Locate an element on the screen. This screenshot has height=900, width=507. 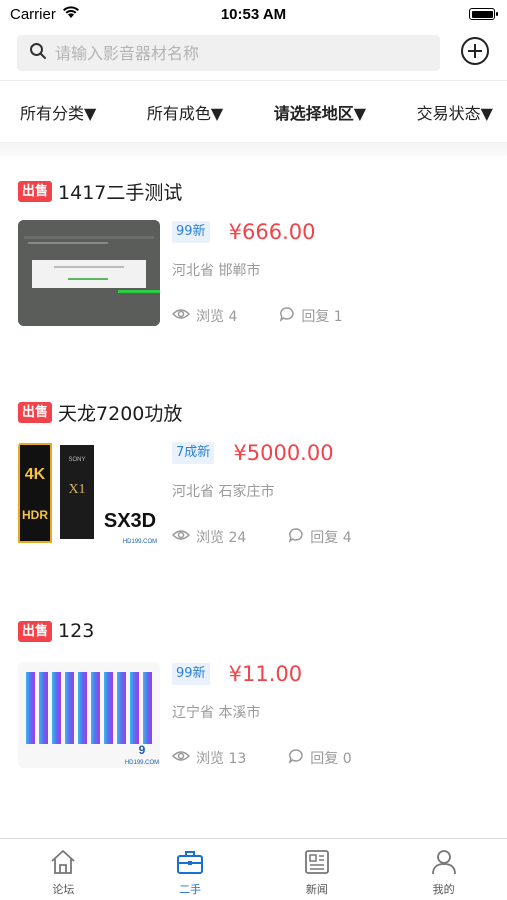
replies-count: 回复 1 is located at coordinates (322, 317).